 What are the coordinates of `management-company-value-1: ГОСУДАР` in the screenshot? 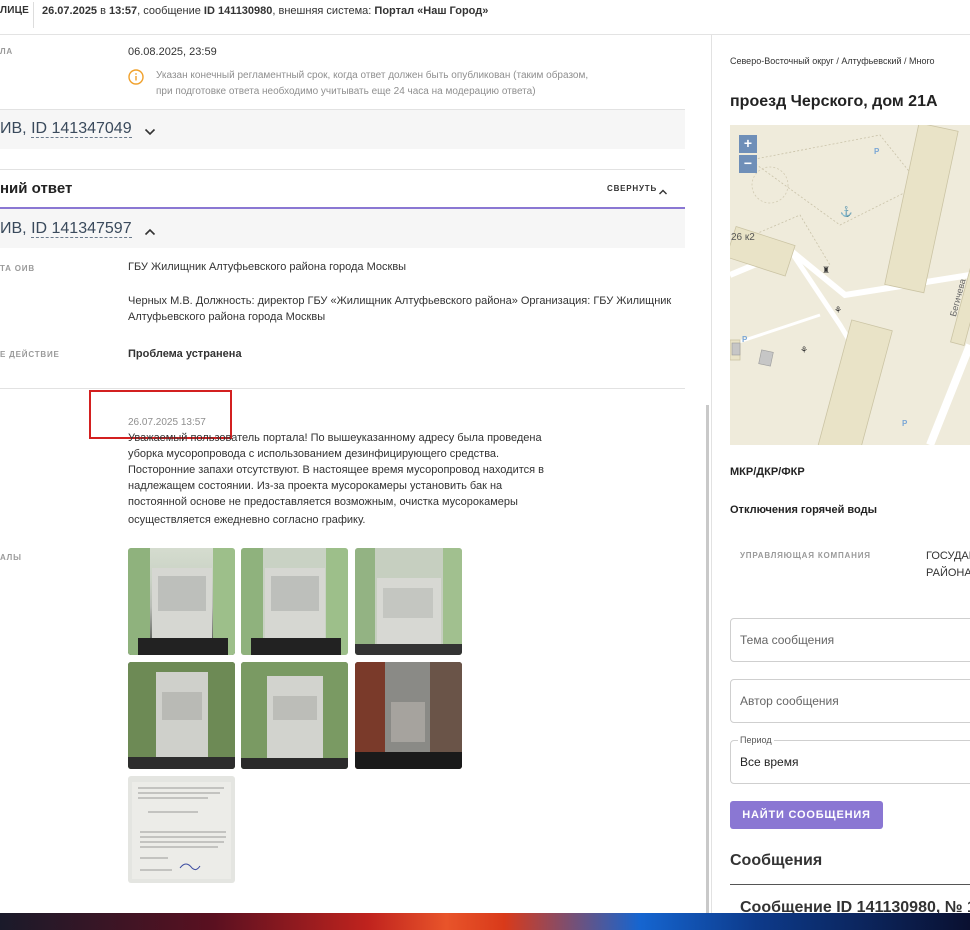 It's located at (948, 556).